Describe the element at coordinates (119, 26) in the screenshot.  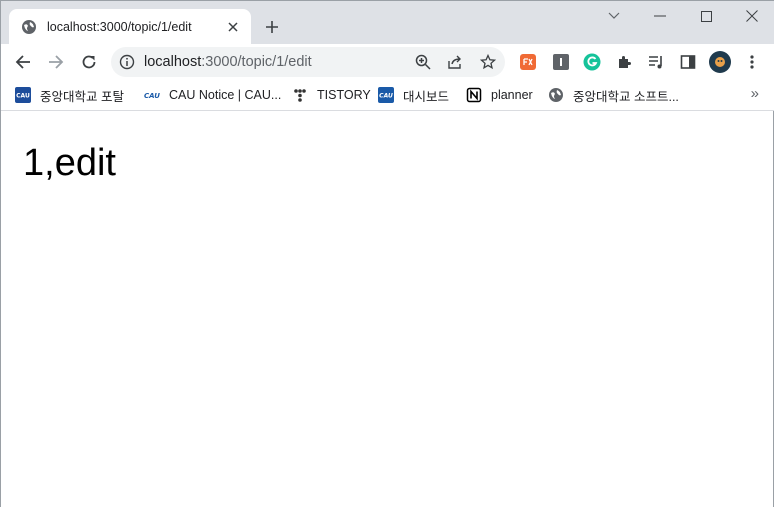
I see `tab-title: localhost:3000/topic/1/edit` at that location.